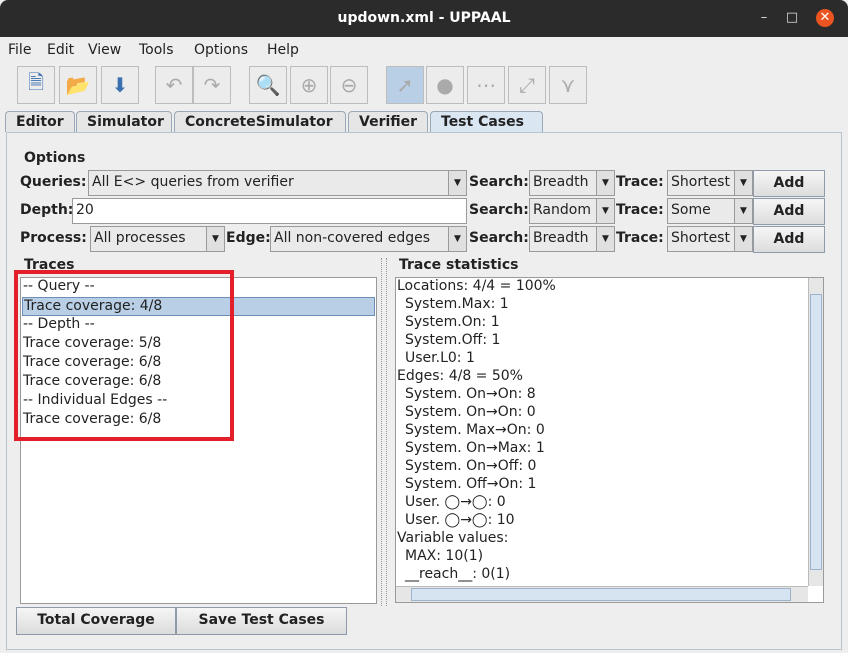 The image size is (848, 653). I want to click on tab-editor: Editor, so click(40, 121).